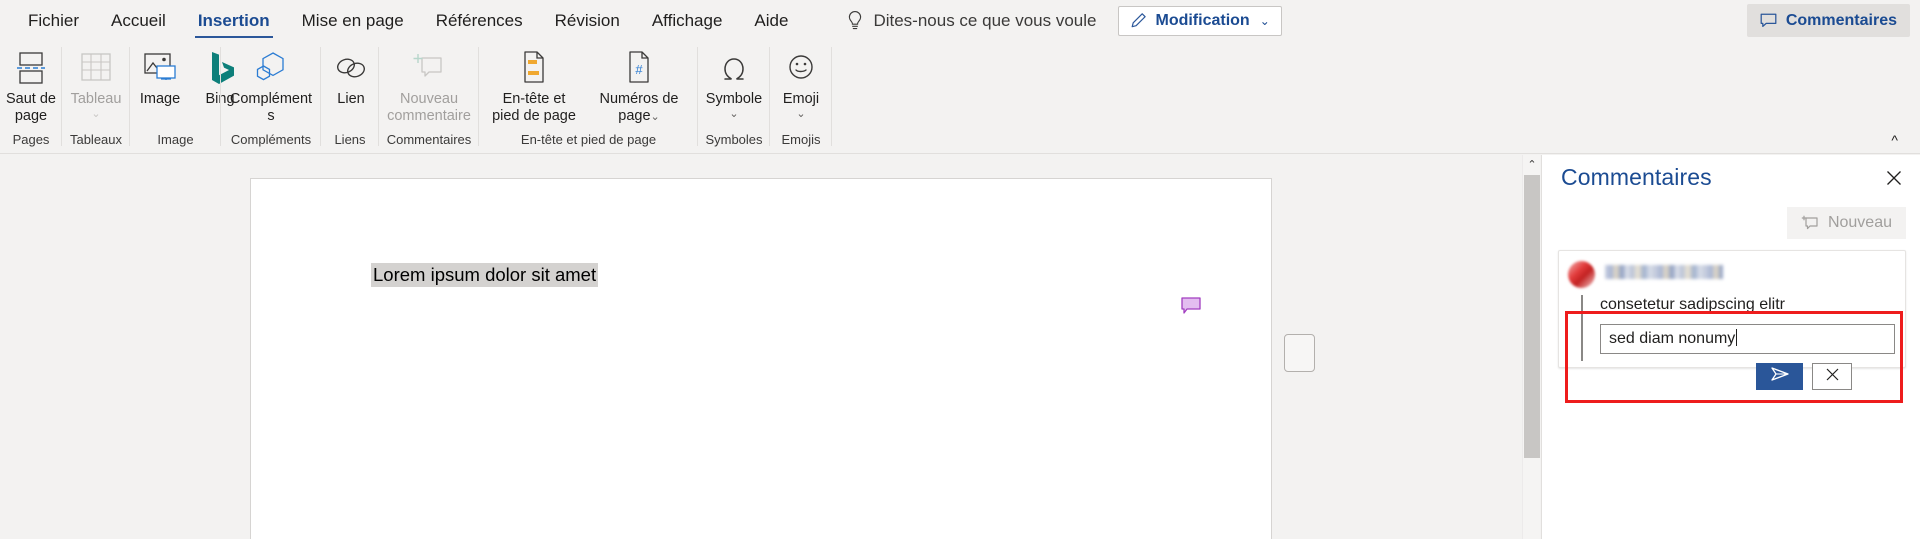  I want to click on ribbon-group-emojis: Emoji ⌄, so click(801, 86).